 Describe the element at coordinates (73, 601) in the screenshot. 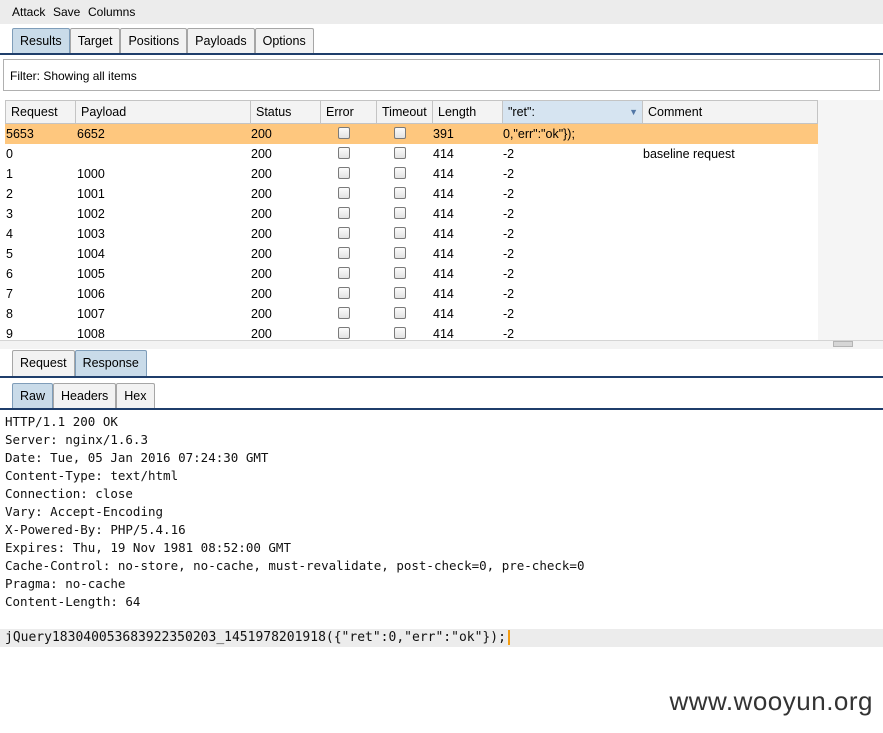

I see `response-line: Content-Length: 64` at that location.